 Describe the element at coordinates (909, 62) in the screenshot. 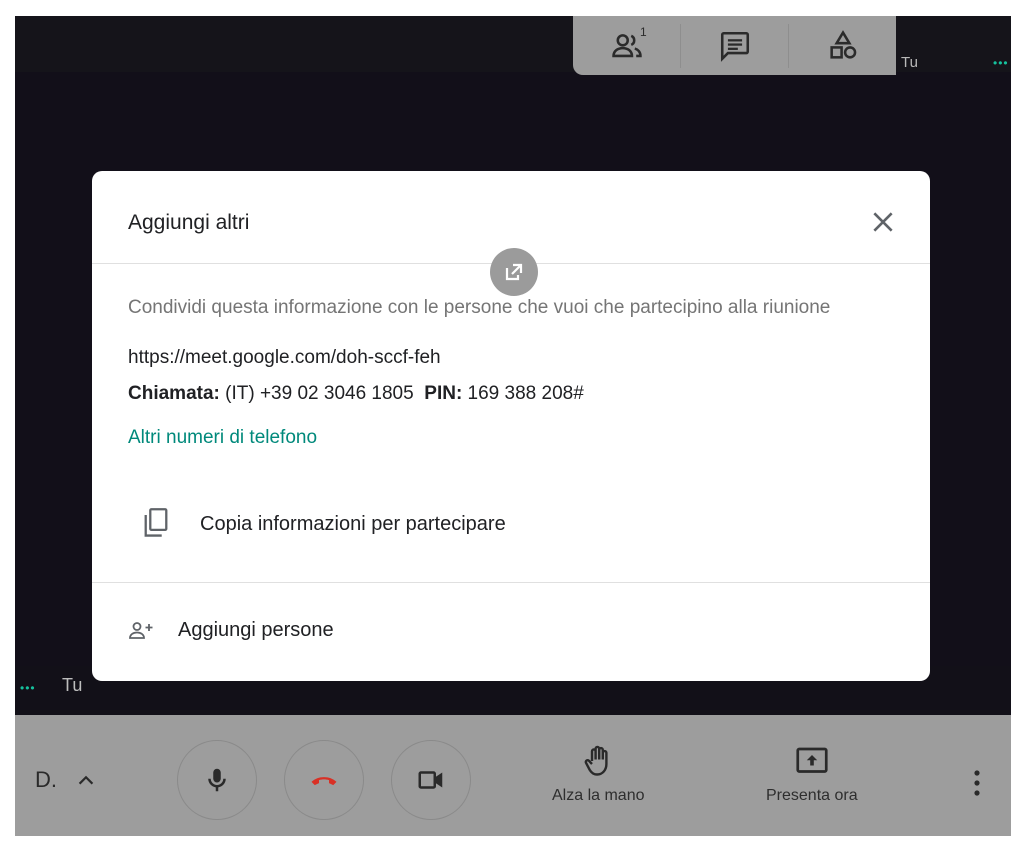

I see `self-name-top: Tu` at that location.